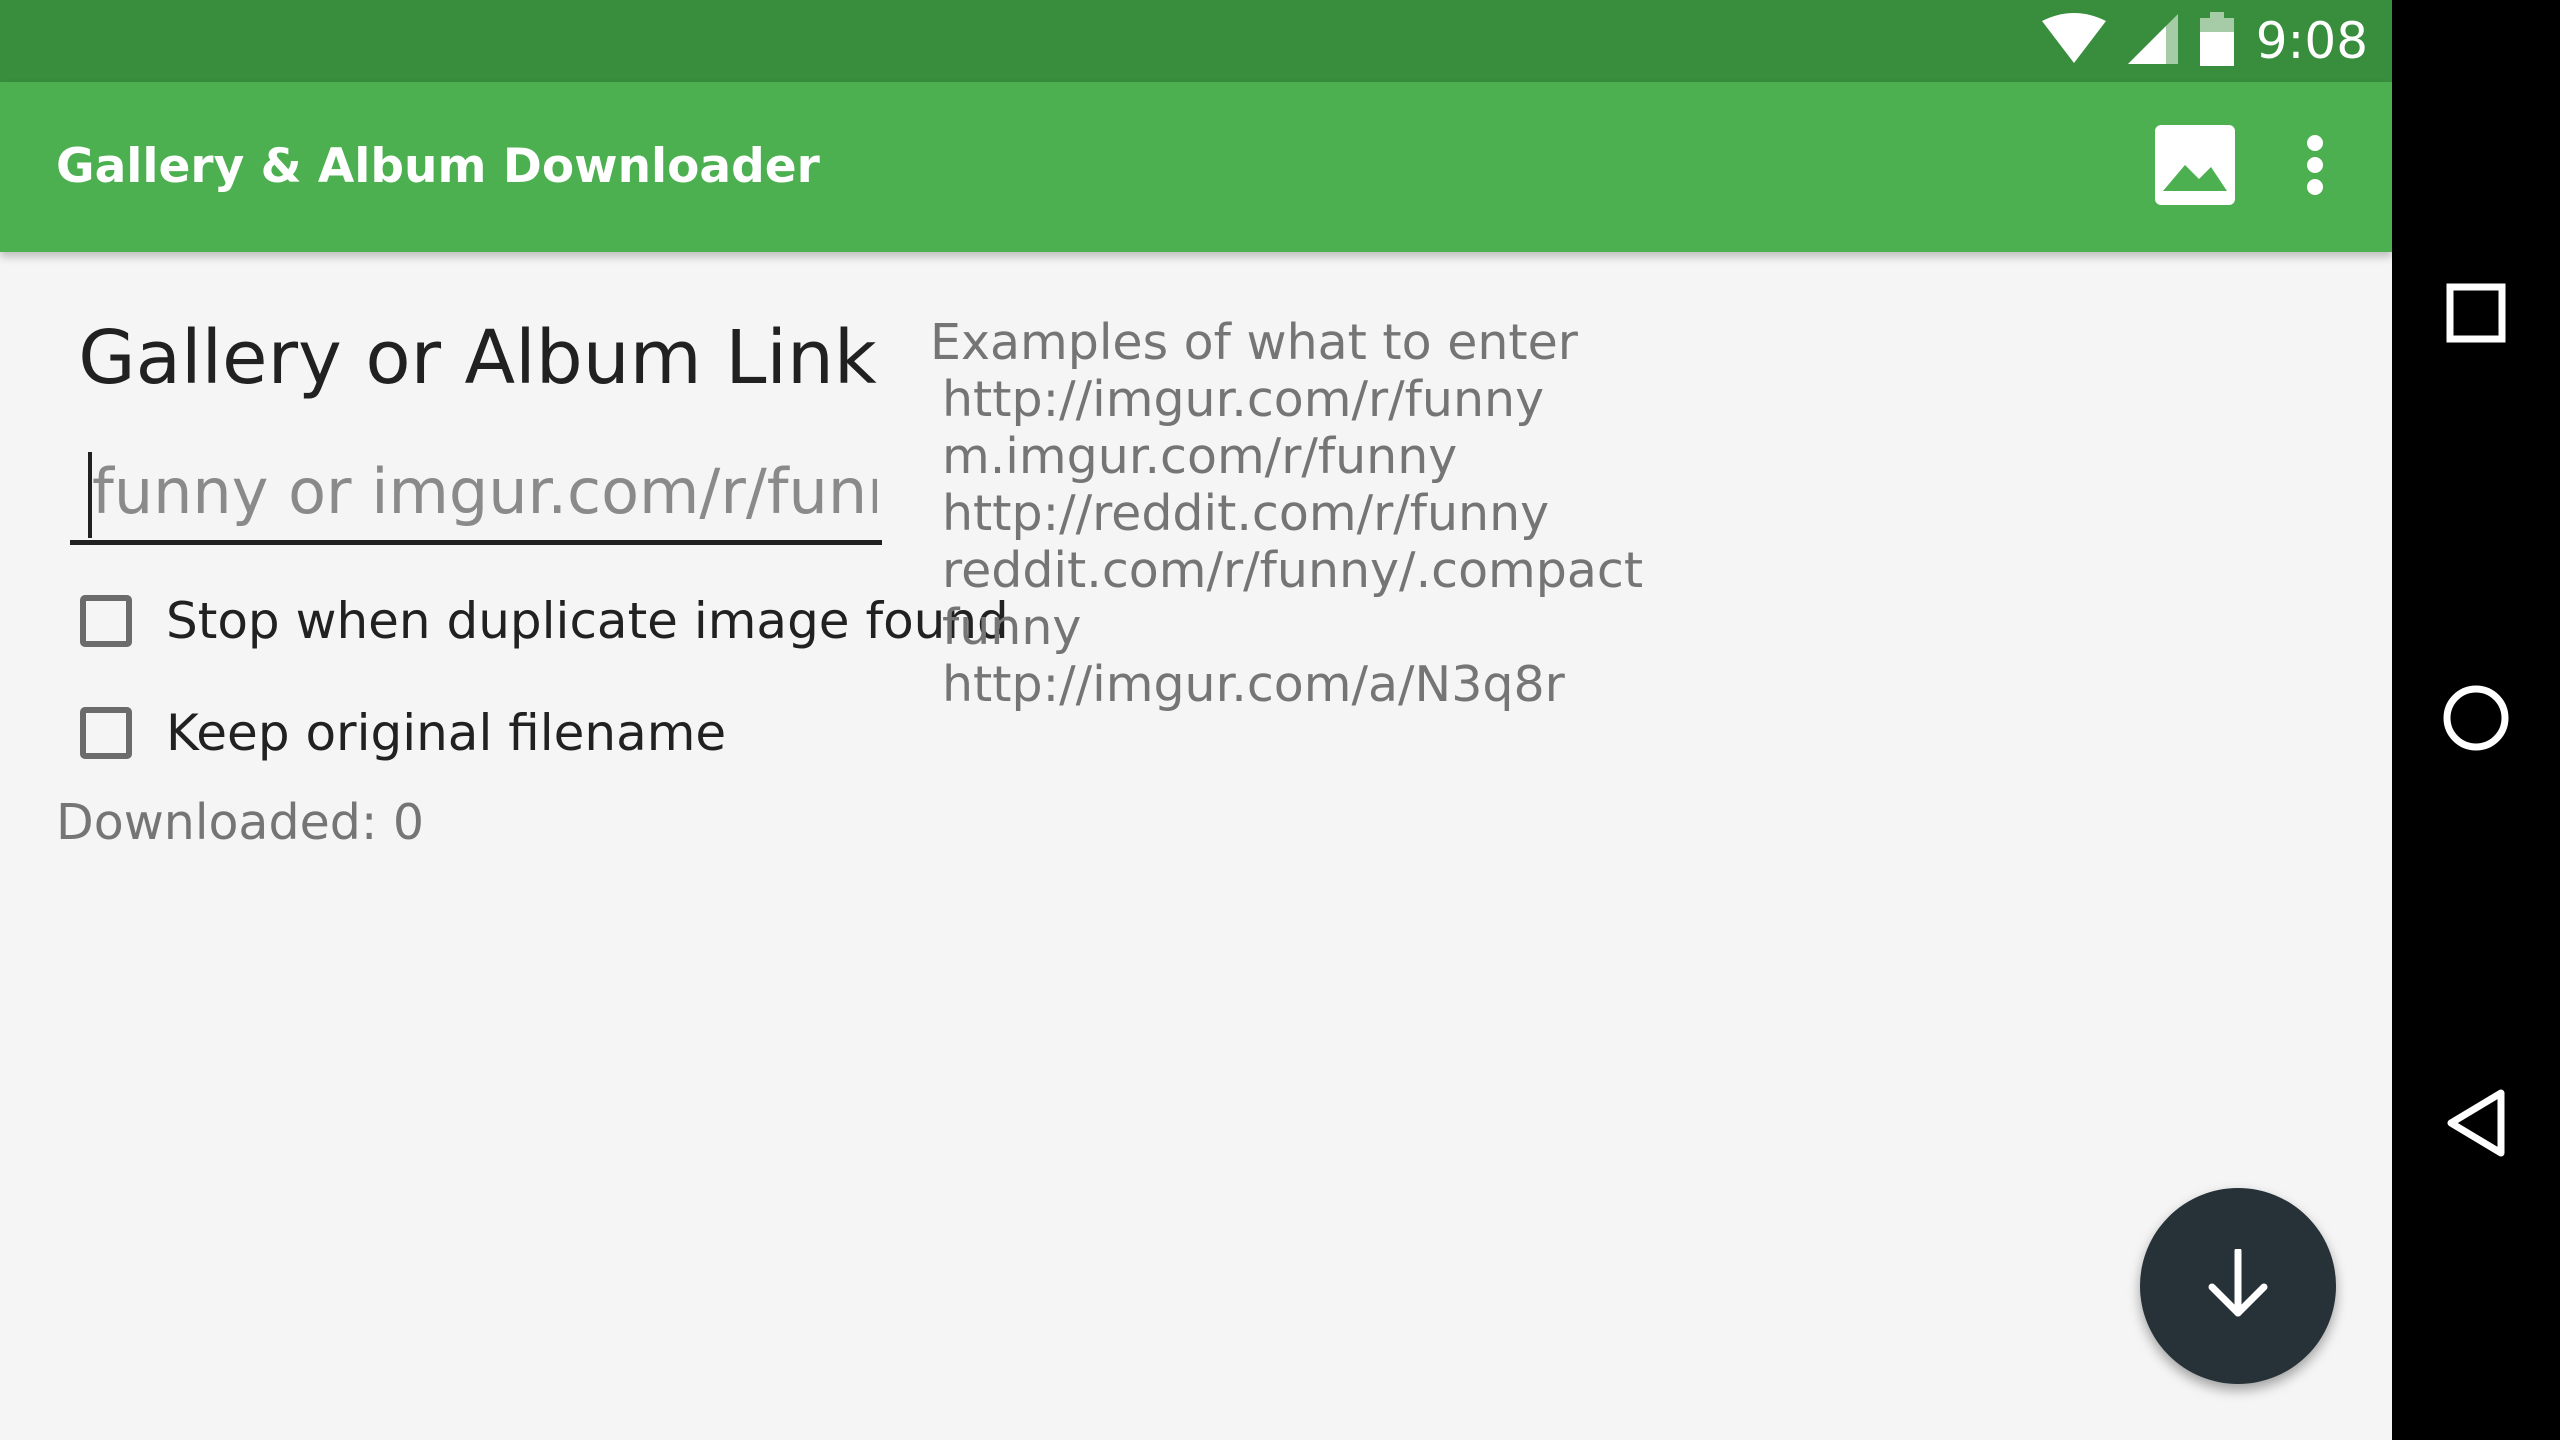 Image resolution: width=2560 pixels, height=1440 pixels. Describe the element at coordinates (106, 621) in the screenshot. I see `stop-duplicate-checkbox` at that location.